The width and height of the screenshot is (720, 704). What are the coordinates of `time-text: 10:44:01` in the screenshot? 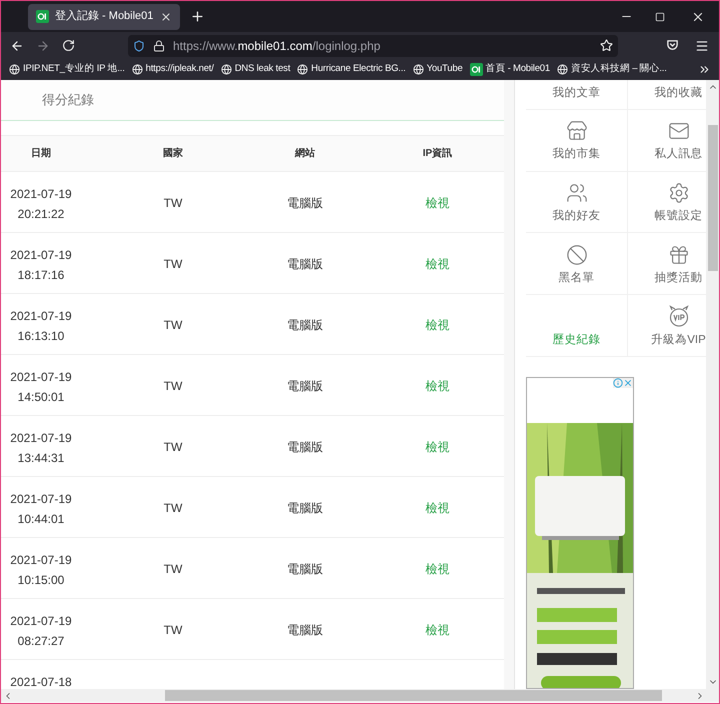 It's located at (41, 519).